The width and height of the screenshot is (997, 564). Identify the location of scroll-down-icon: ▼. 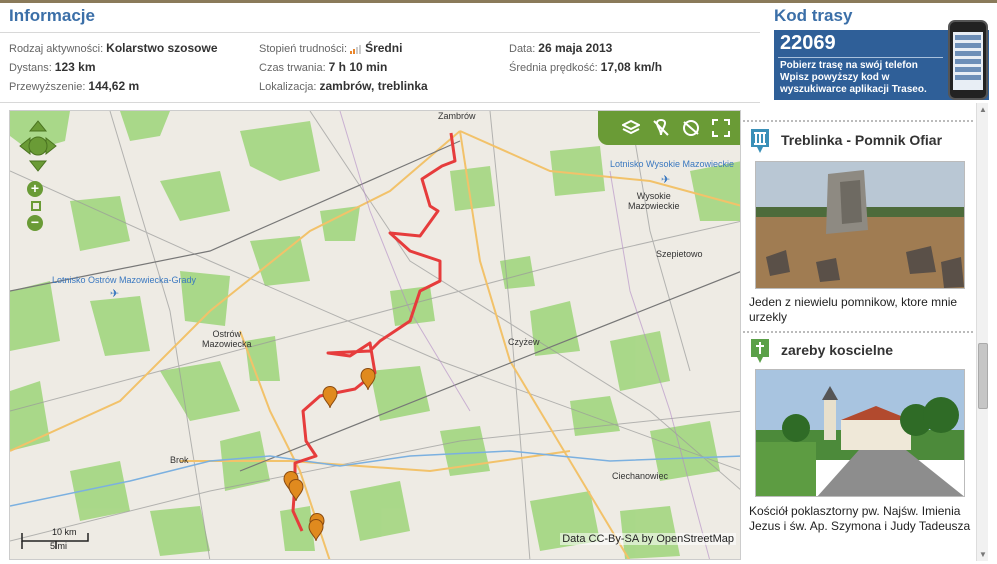
(983, 554).